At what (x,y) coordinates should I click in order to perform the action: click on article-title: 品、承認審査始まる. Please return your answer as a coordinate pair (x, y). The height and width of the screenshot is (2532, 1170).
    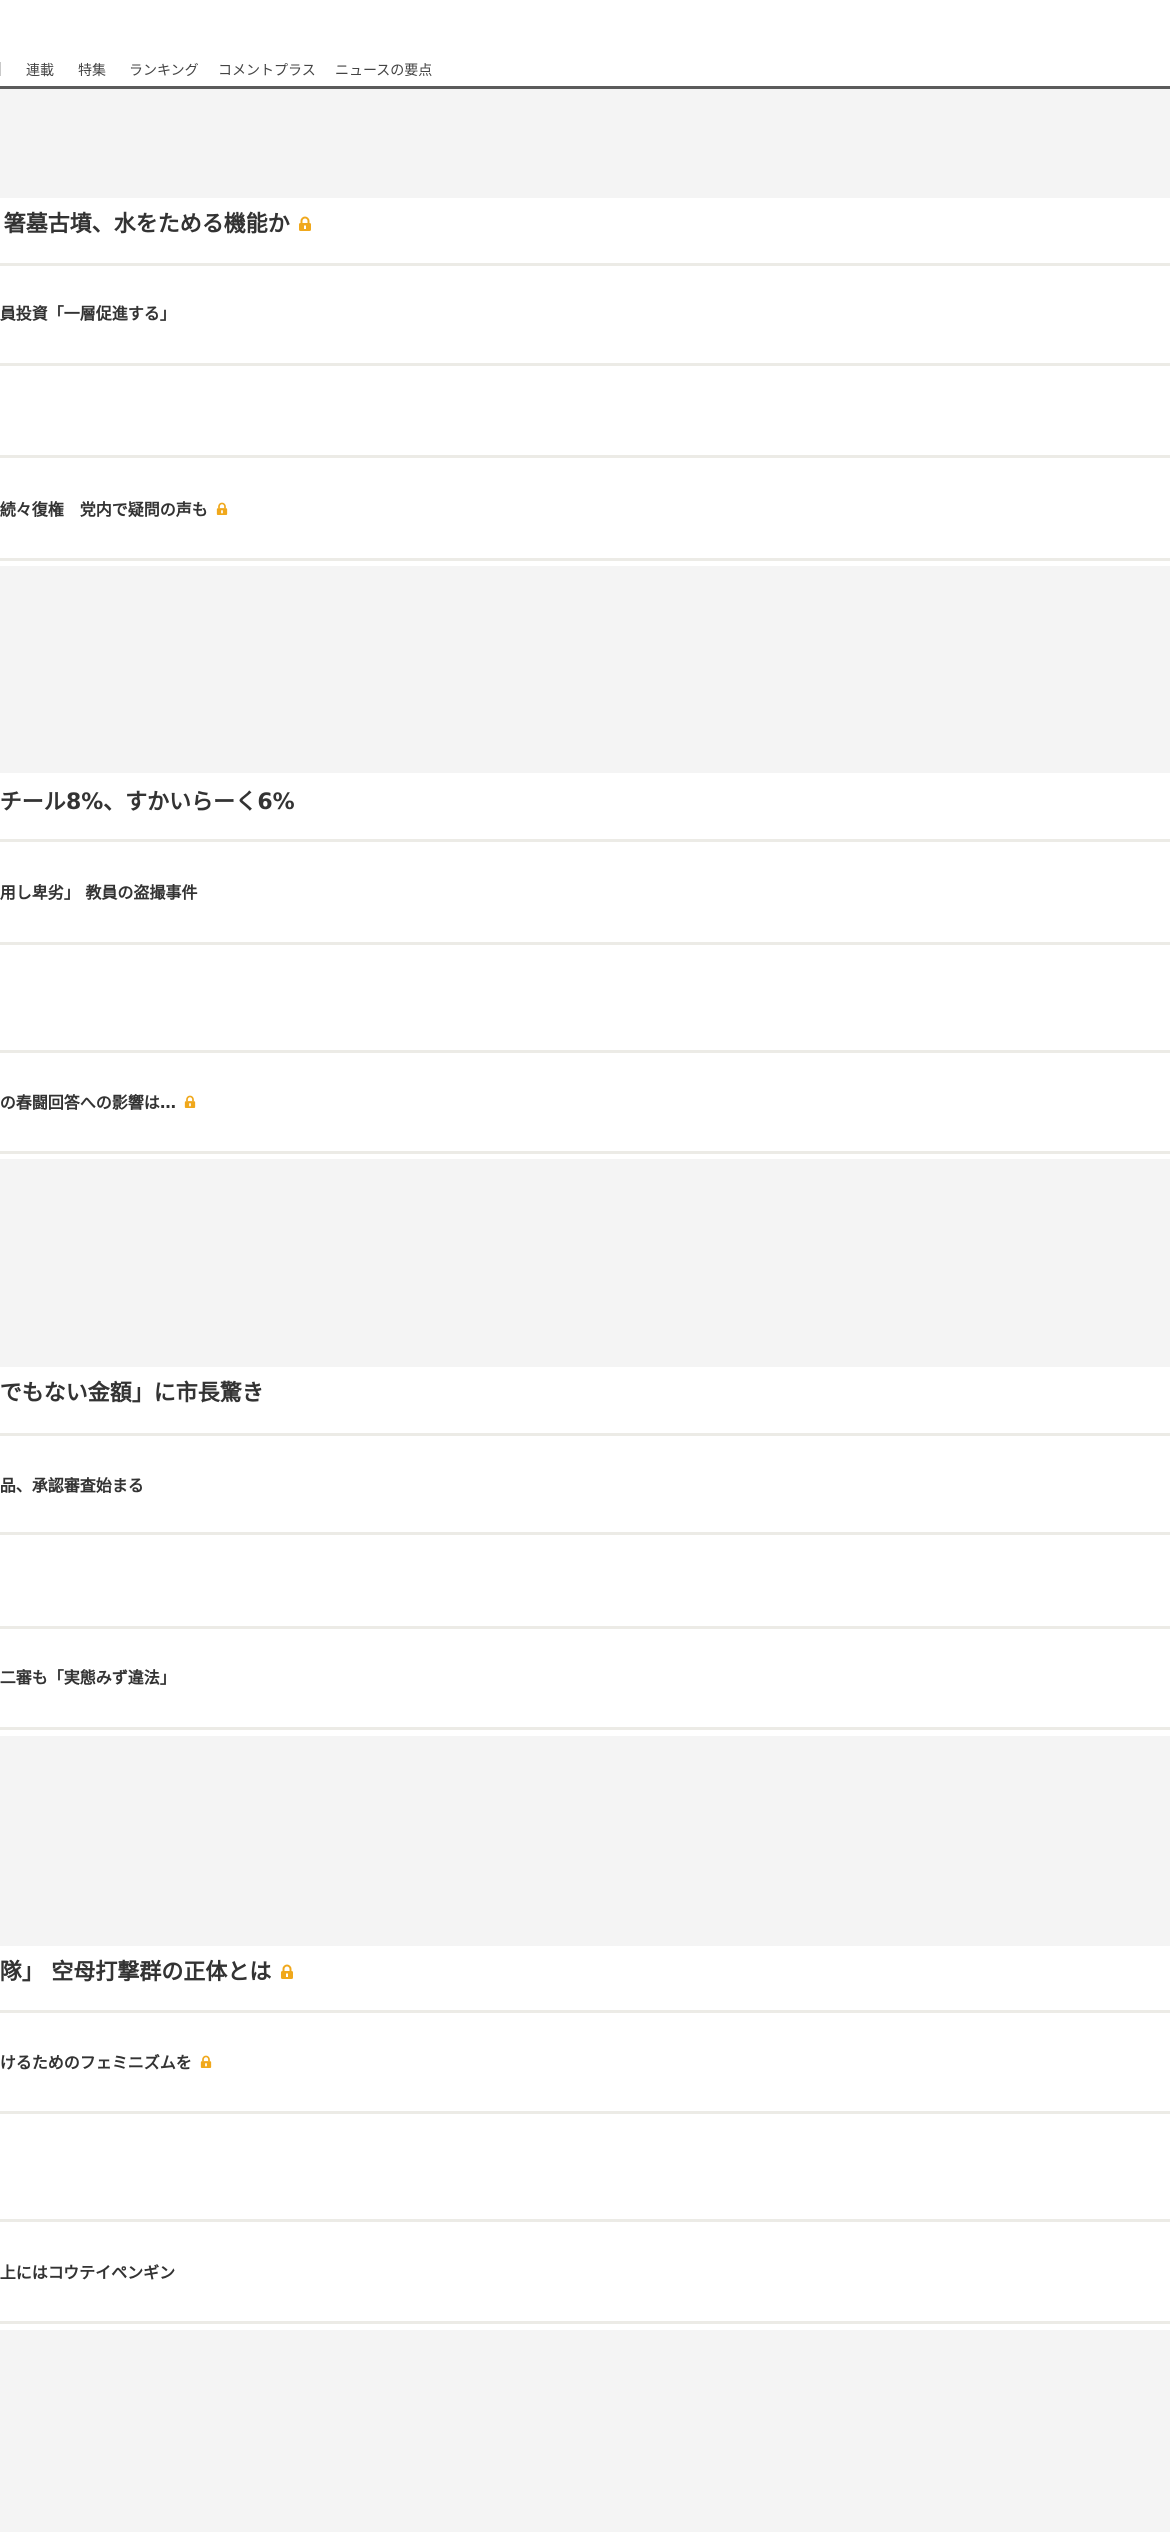
    Looking at the image, I should click on (72, 1485).